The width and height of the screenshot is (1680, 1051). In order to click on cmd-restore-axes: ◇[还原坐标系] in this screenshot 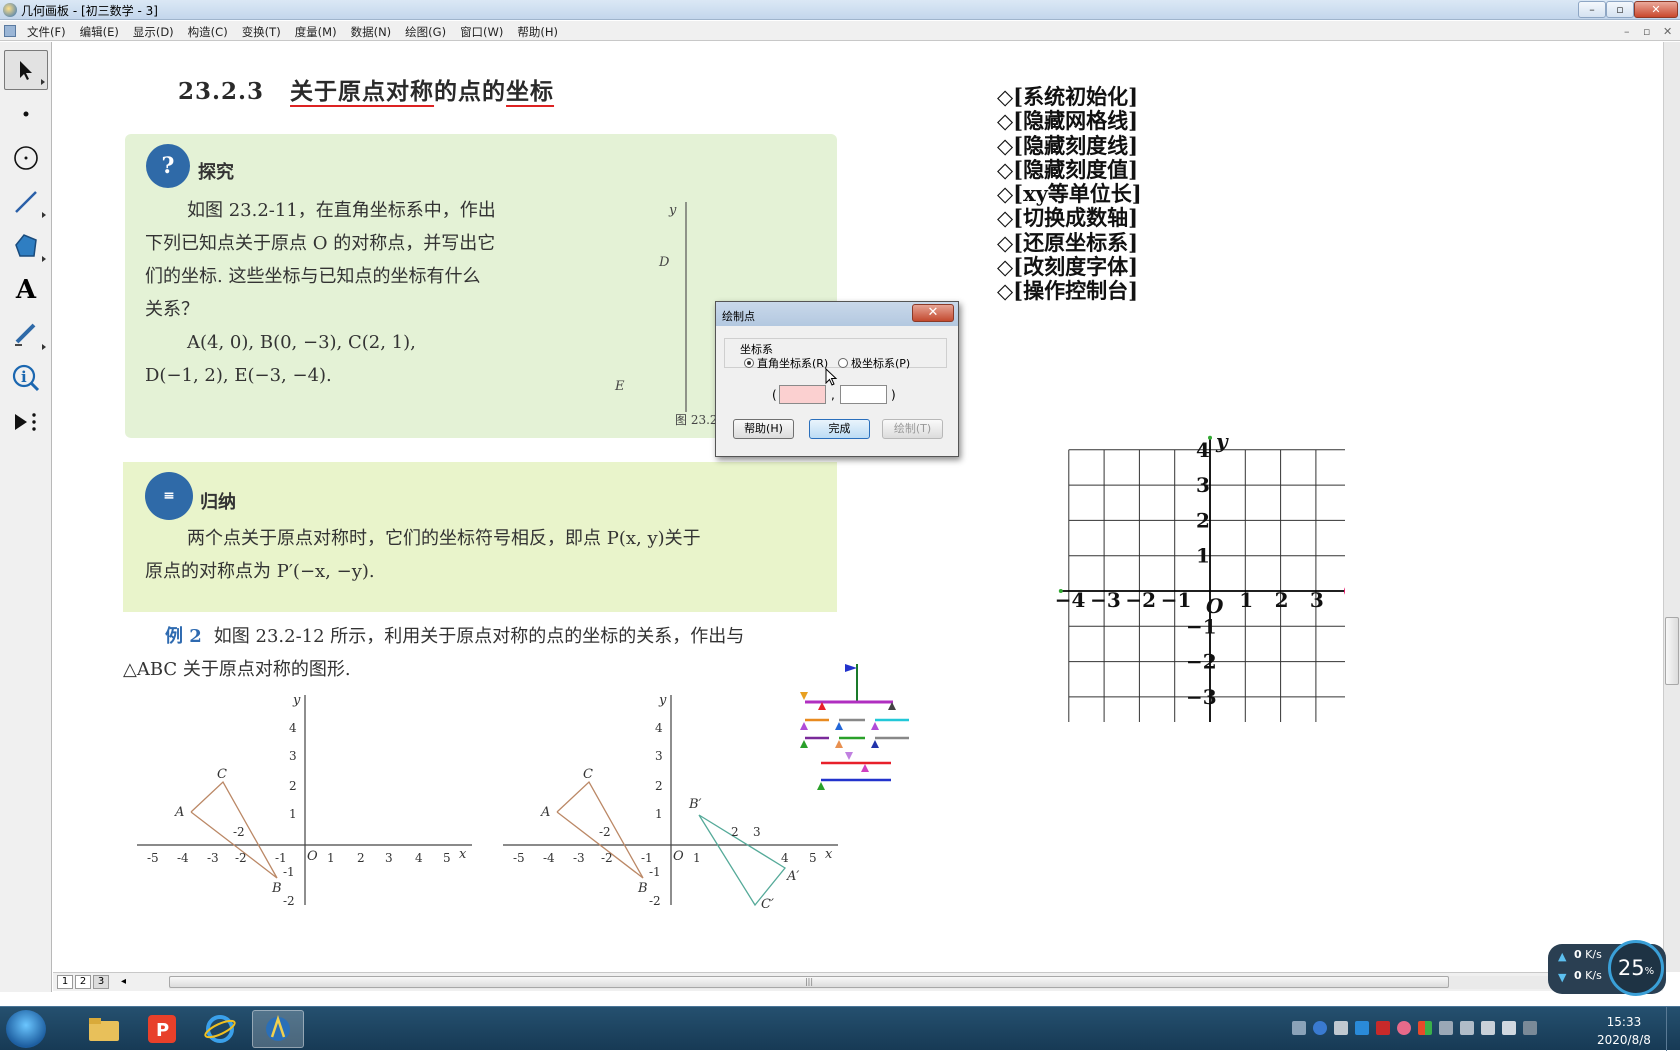, I will do `click(1069, 242)`.